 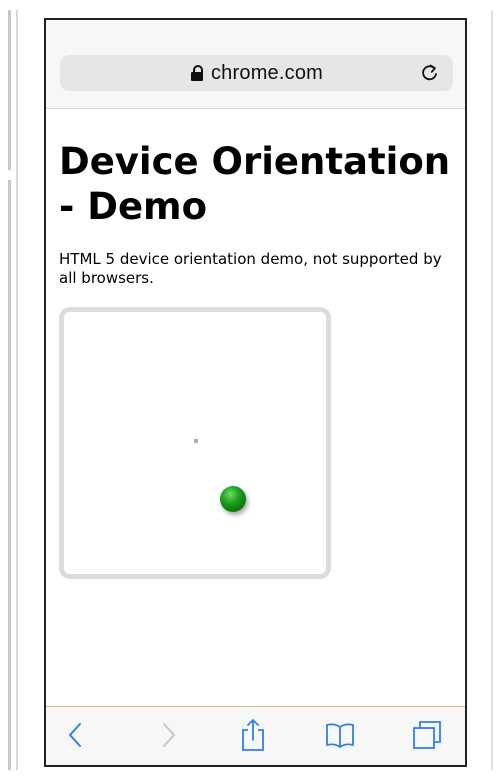 I want to click on back-icon, so click(x=75, y=735).